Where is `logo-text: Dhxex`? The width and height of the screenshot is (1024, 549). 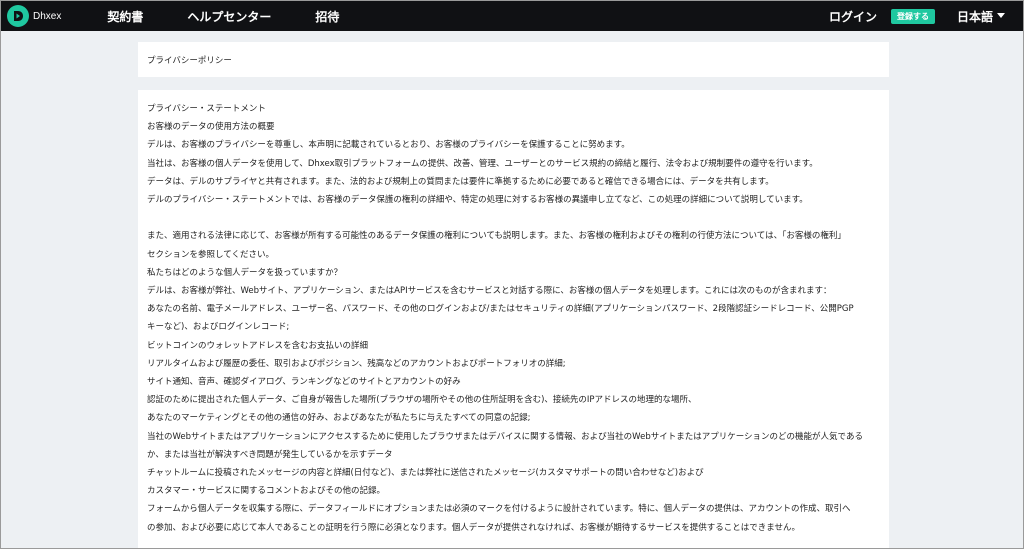 logo-text: Dhxex is located at coordinates (47, 16).